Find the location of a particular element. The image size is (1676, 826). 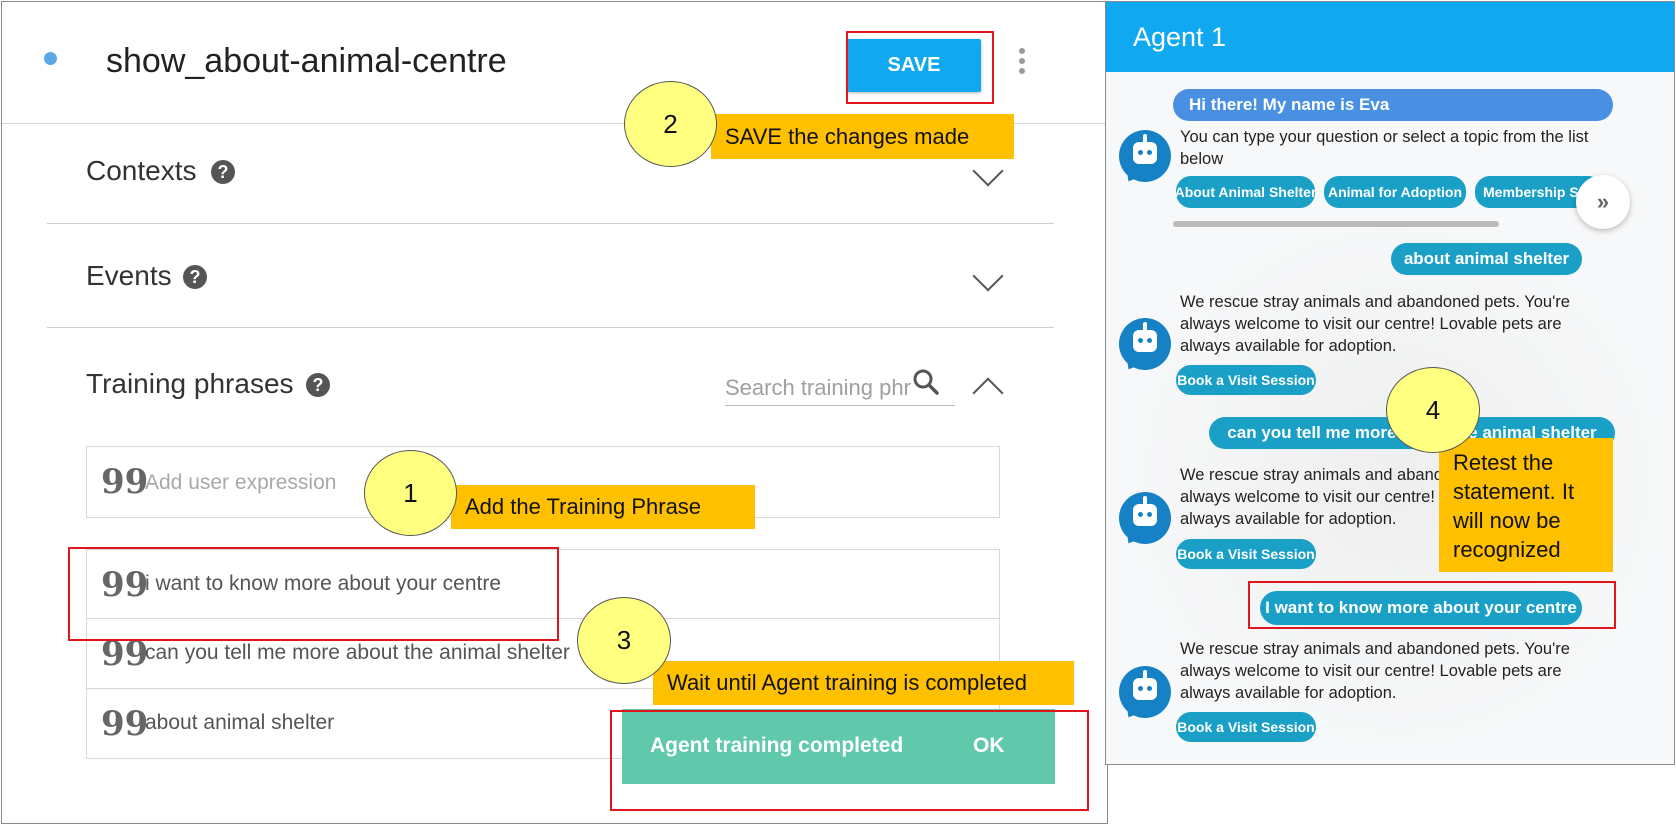

step2-label: SAVE the changes made is located at coordinates (862, 136).